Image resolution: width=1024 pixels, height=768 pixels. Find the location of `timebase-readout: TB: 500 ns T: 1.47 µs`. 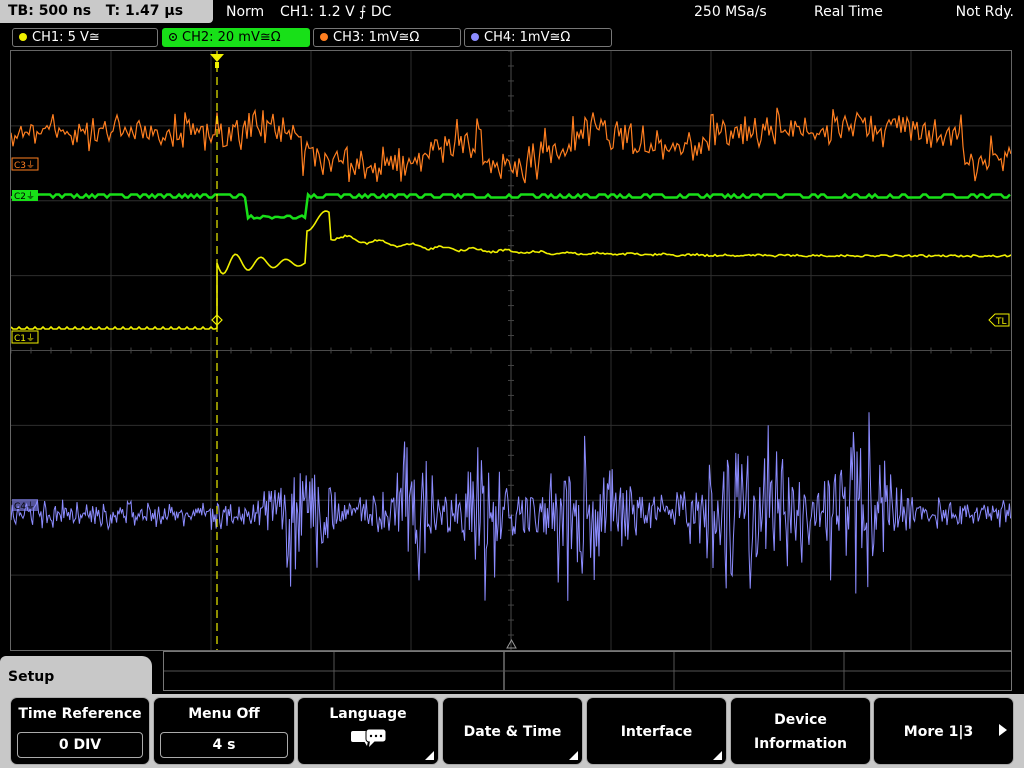

timebase-readout: TB: 500 ns T: 1.47 µs is located at coordinates (106, 11).